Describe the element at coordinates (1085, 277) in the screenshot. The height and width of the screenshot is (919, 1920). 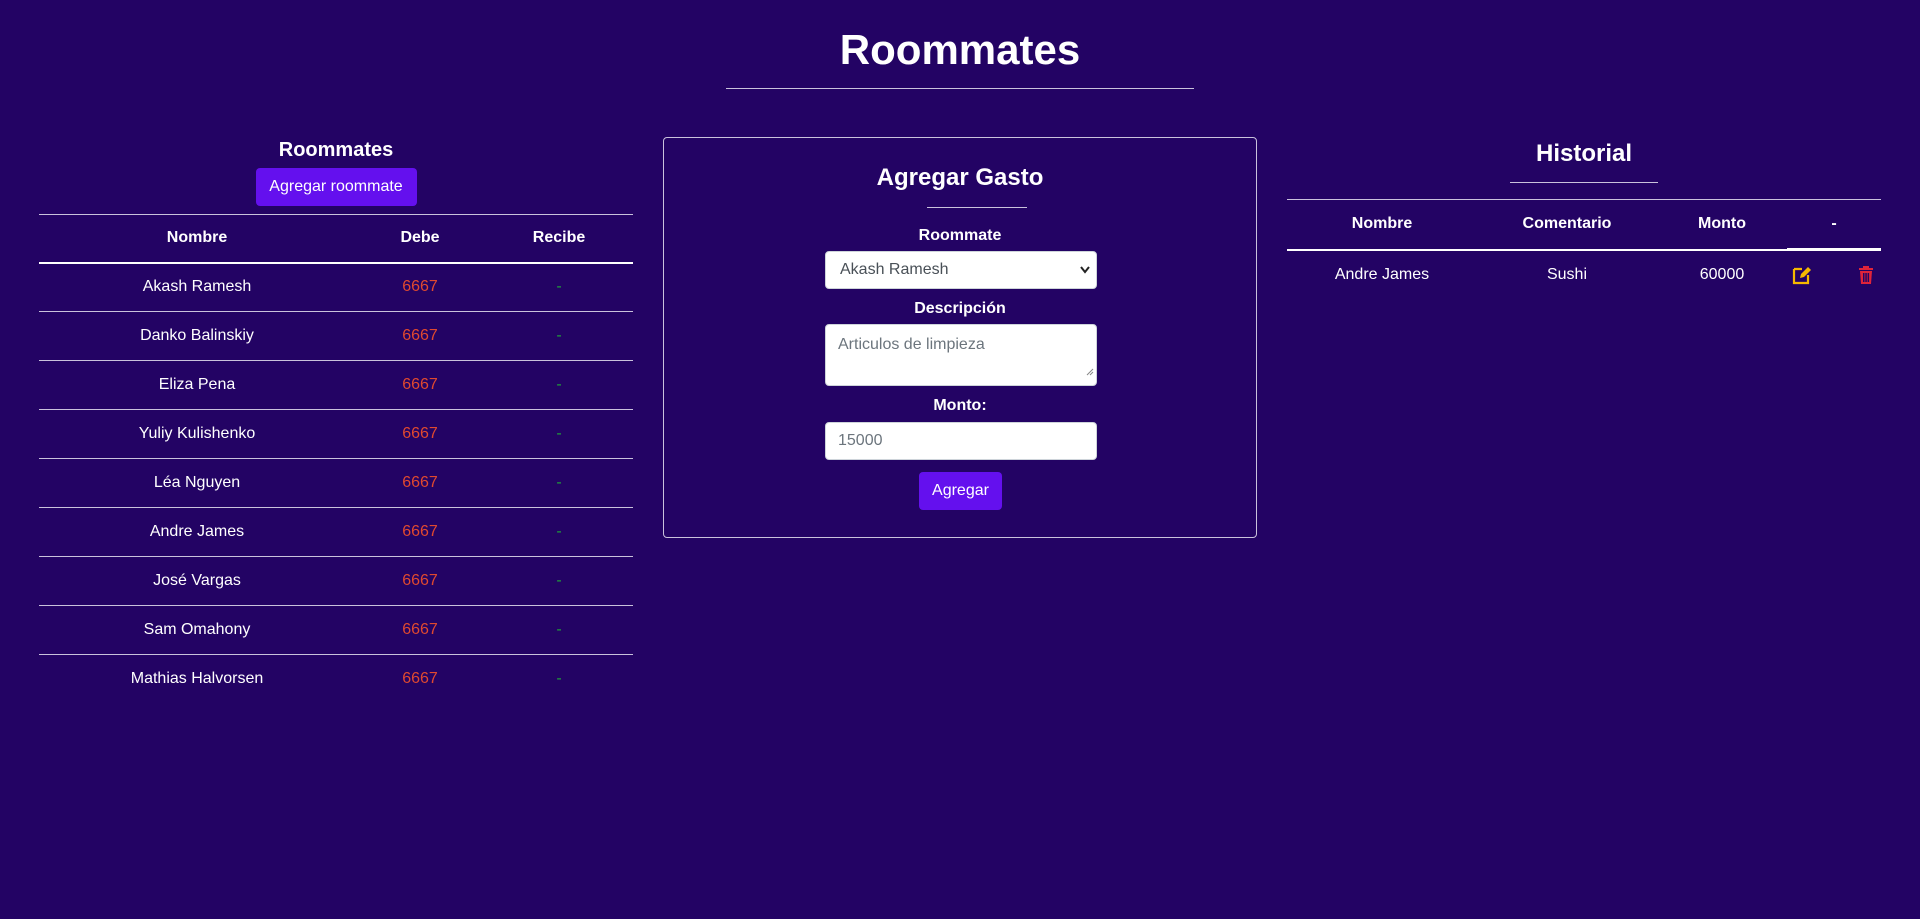
I see `chevron-down-icon` at that location.